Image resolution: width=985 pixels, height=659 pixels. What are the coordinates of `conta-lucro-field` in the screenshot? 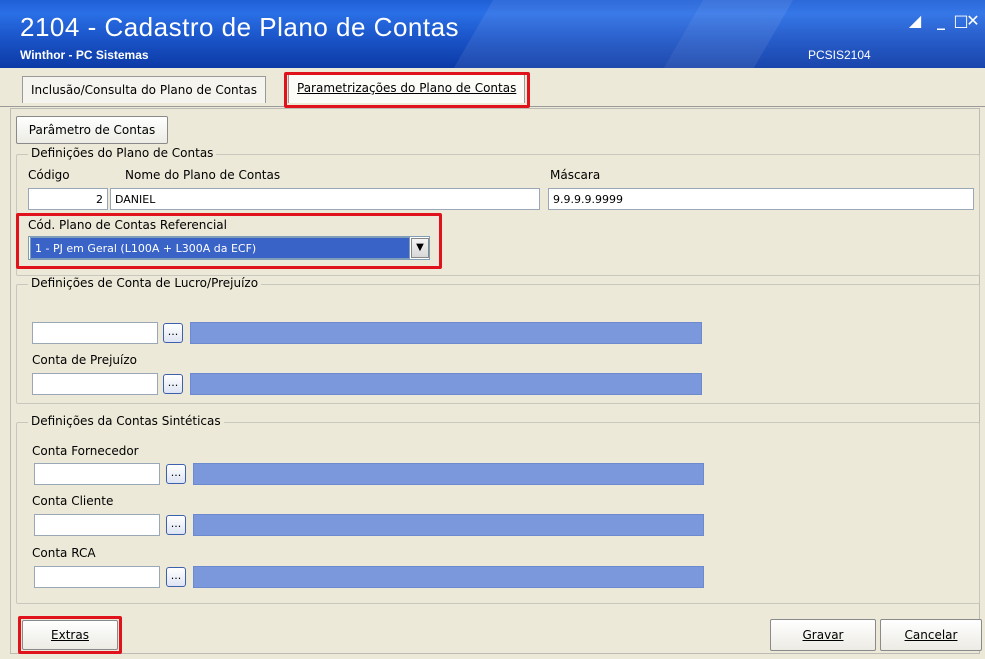 It's located at (95, 333).